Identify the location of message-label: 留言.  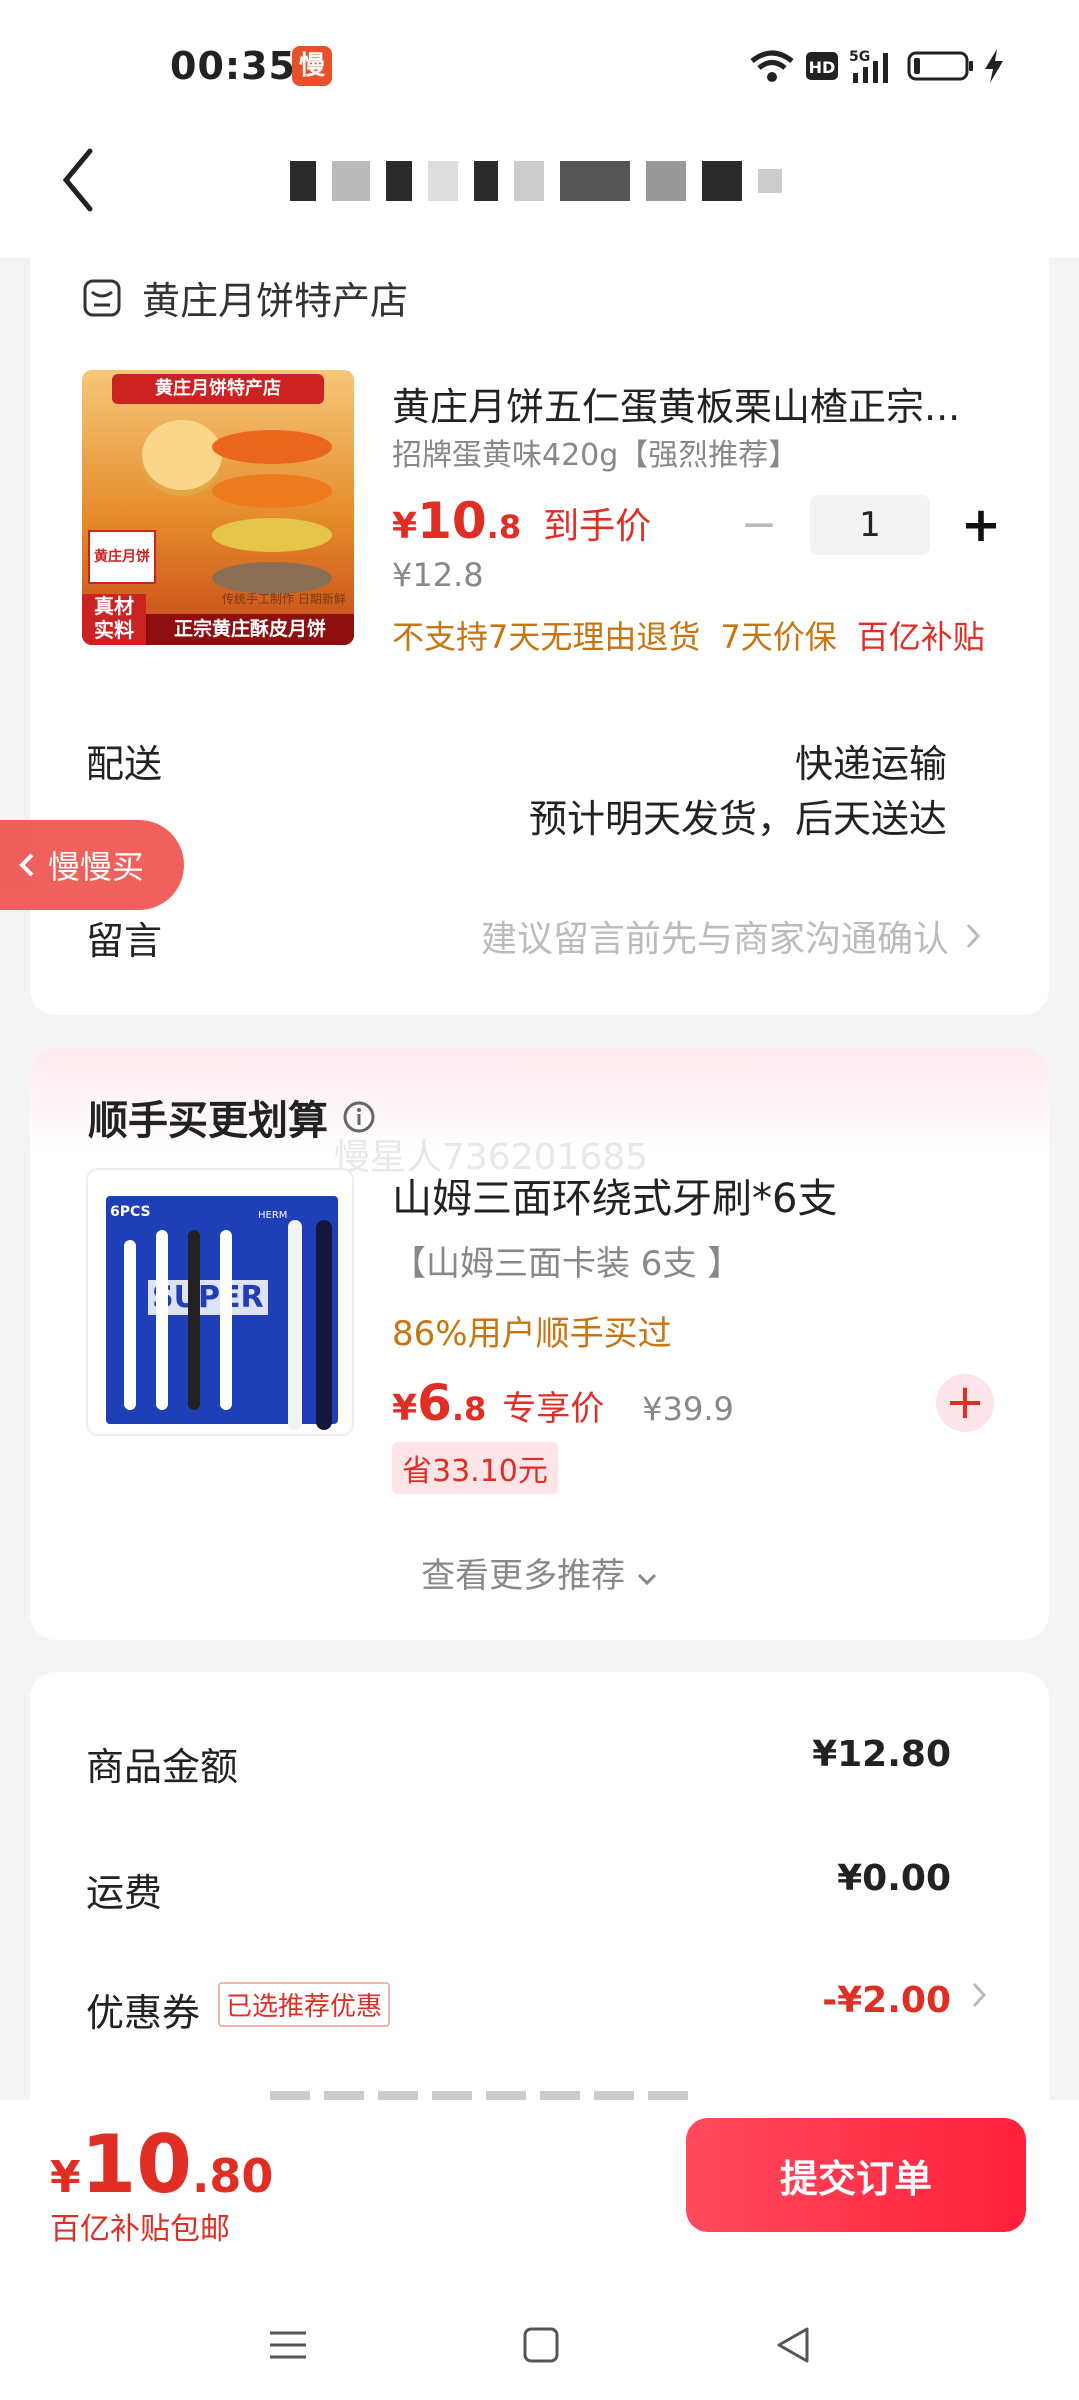
(124, 941).